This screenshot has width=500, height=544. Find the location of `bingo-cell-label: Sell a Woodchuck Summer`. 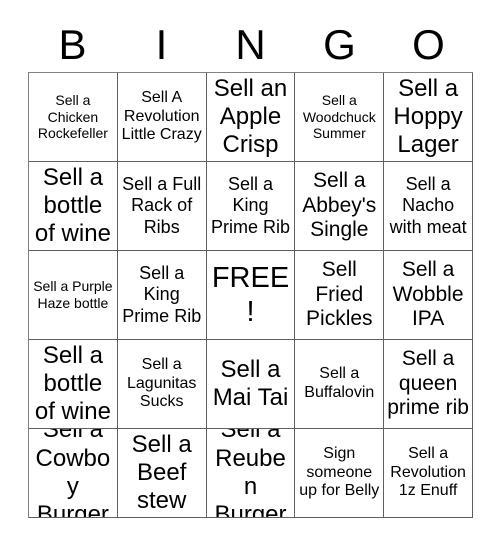

bingo-cell-label: Sell a Woodchuck Summer is located at coordinates (339, 117).